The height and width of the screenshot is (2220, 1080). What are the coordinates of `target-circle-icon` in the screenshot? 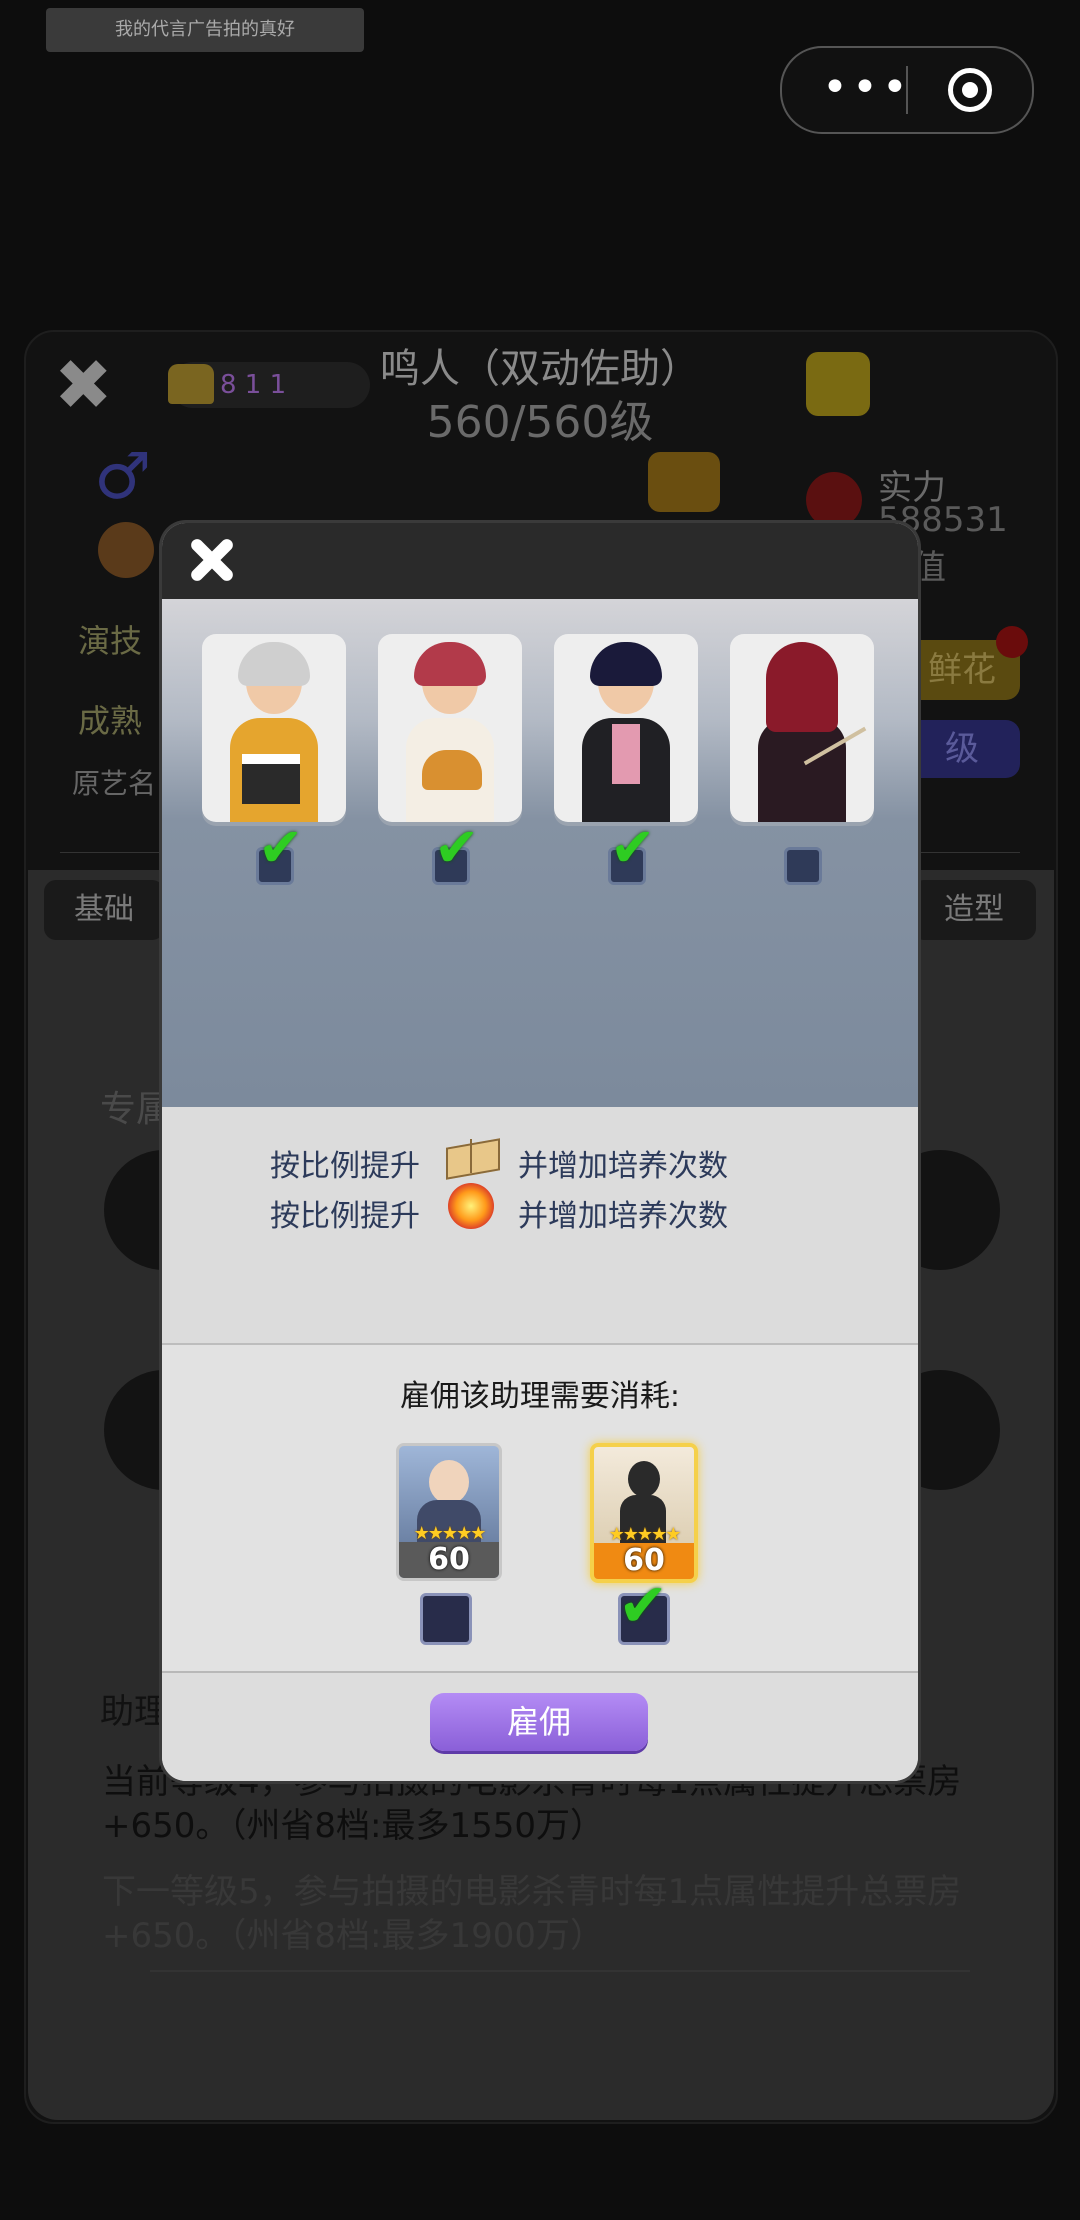 It's located at (970, 90).